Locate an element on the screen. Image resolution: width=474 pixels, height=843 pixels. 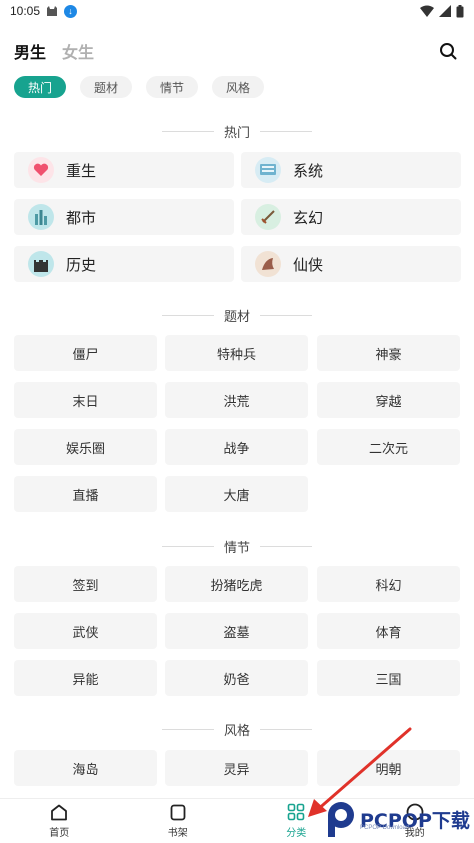
status-bar: 10:05 ↓ is located at coordinates (237, 11).